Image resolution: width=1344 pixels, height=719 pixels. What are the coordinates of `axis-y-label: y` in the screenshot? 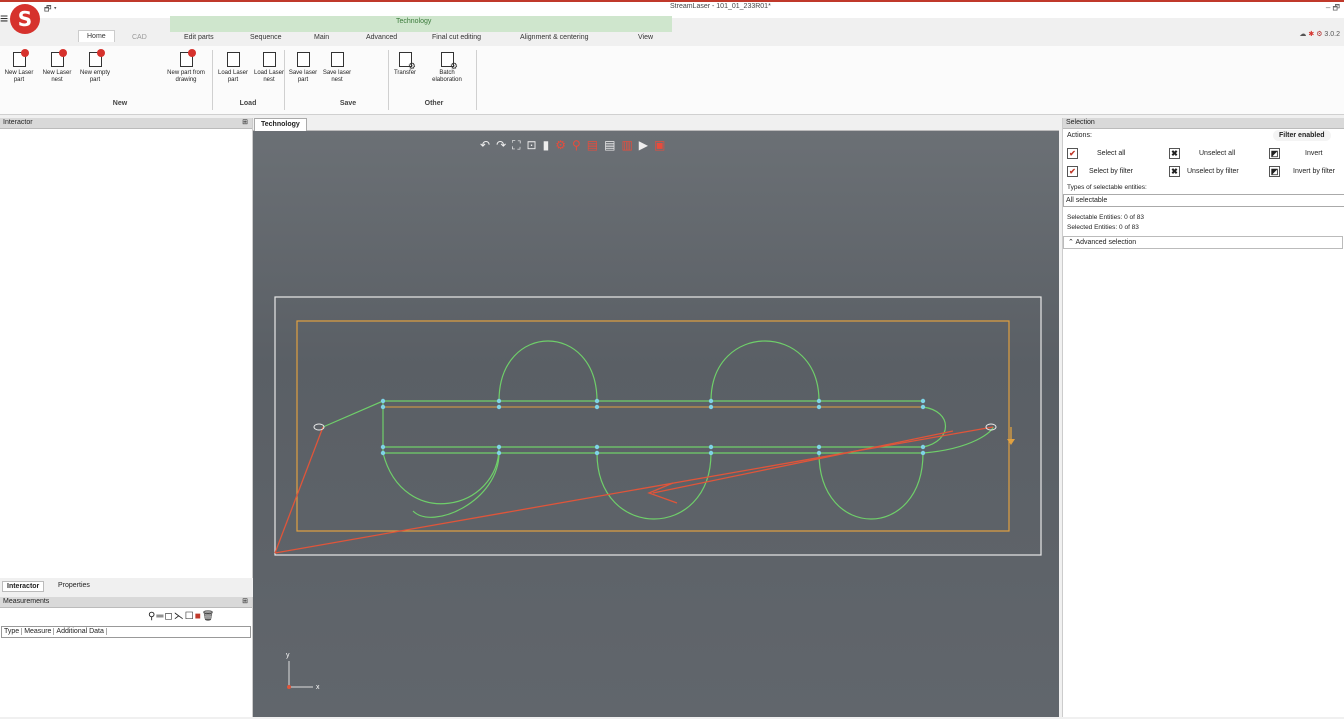 It's located at (288, 655).